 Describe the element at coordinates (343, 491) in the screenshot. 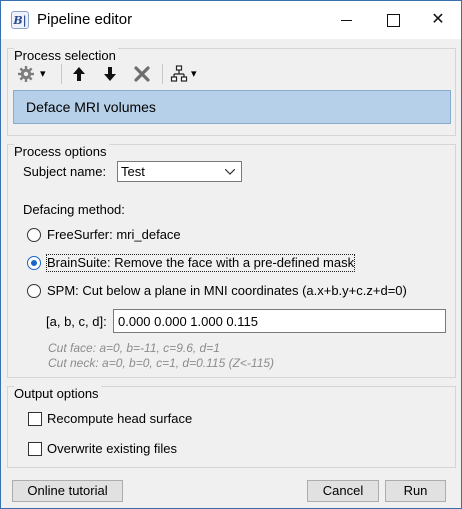

I see `cancel-button: Cancel` at that location.